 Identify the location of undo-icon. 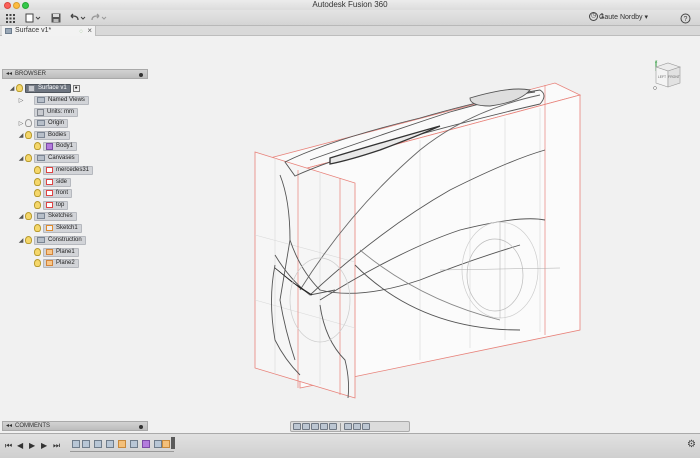
(78, 18).